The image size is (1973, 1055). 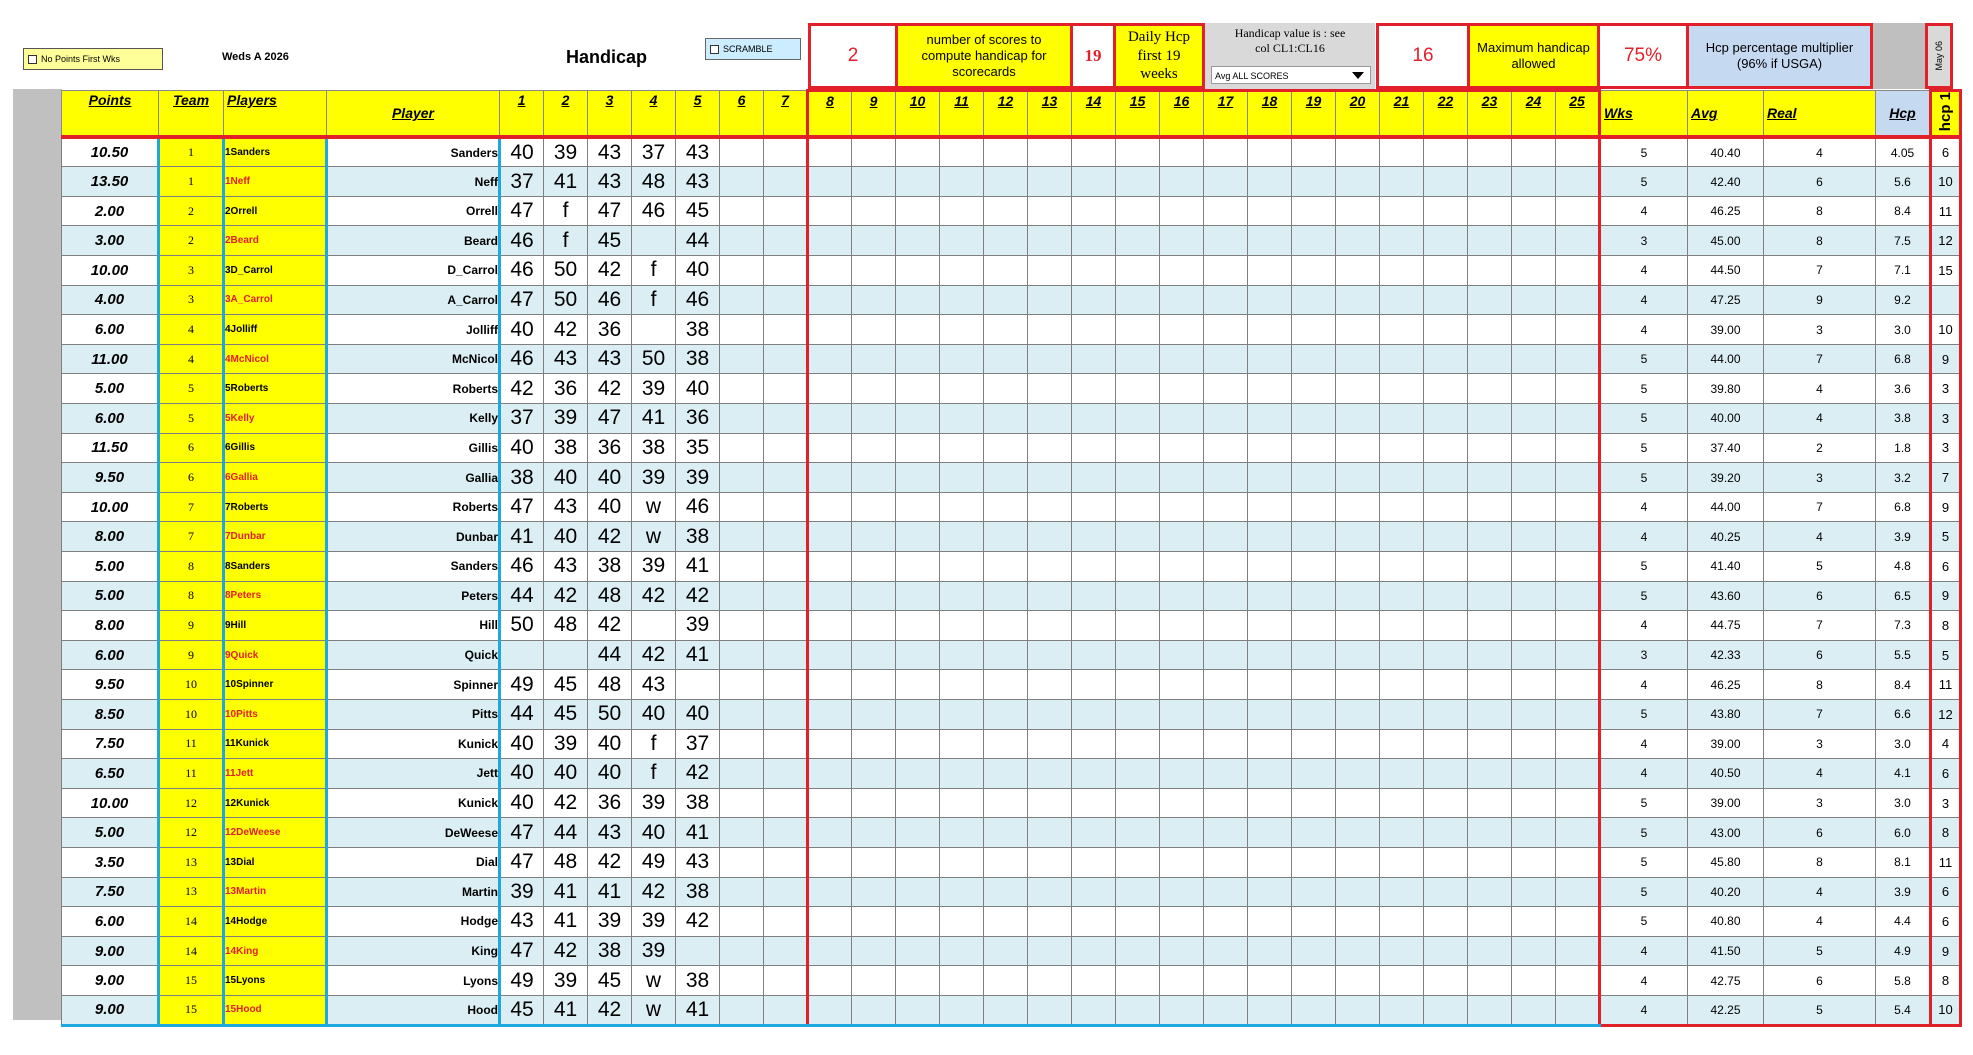 What do you see at coordinates (413, 115) in the screenshot?
I see `header-player: Player` at bounding box center [413, 115].